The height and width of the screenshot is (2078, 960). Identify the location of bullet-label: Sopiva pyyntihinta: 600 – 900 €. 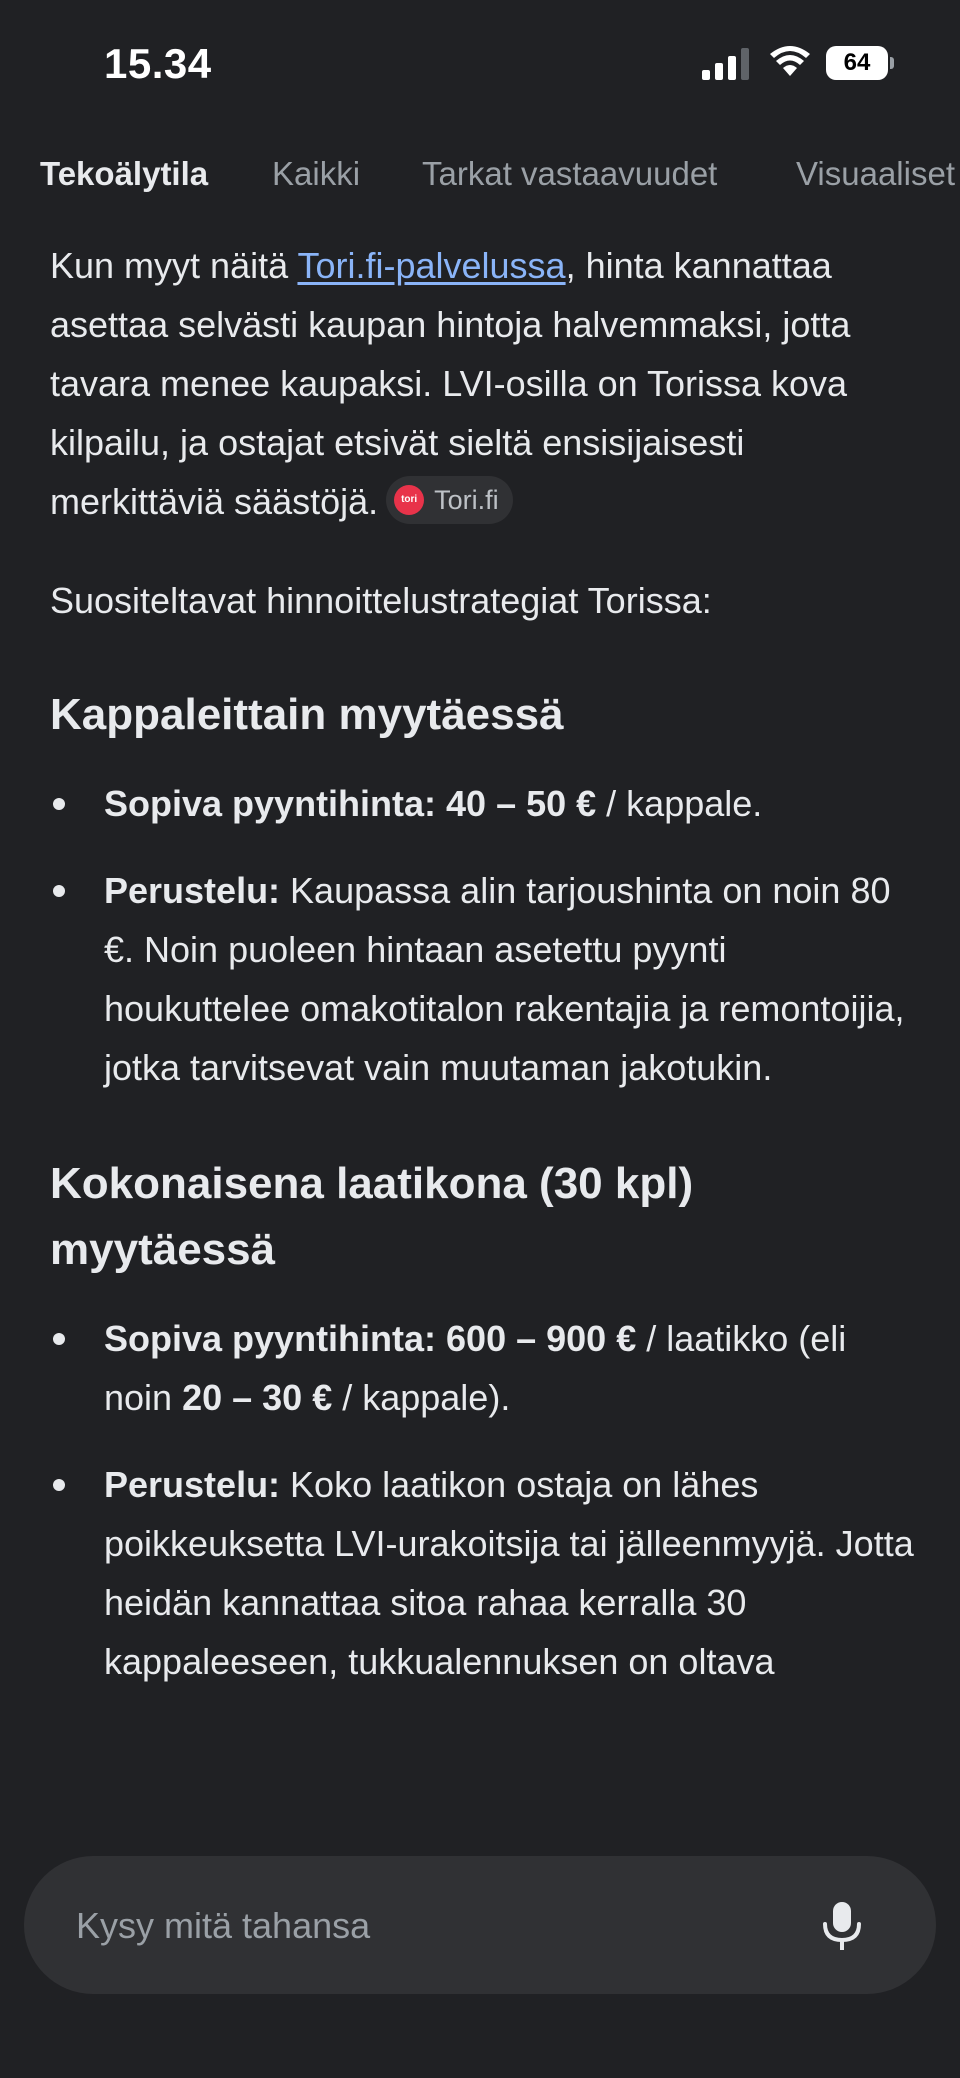
(370, 1338).